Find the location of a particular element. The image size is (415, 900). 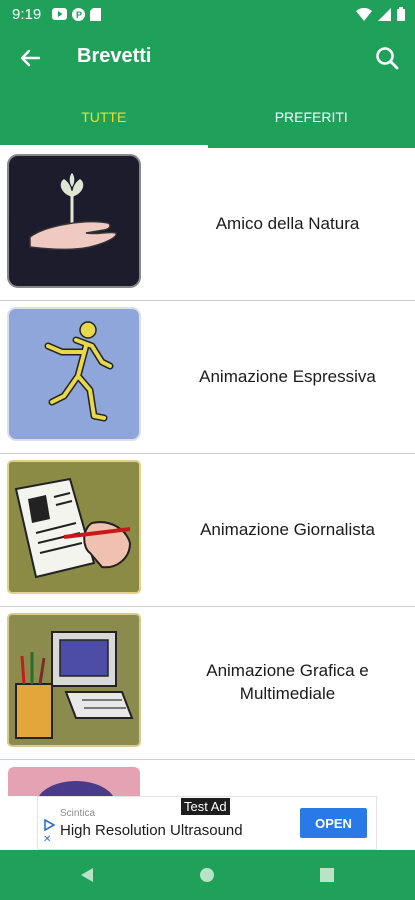

item-label: Animazione Espressiva is located at coordinates (287, 376).